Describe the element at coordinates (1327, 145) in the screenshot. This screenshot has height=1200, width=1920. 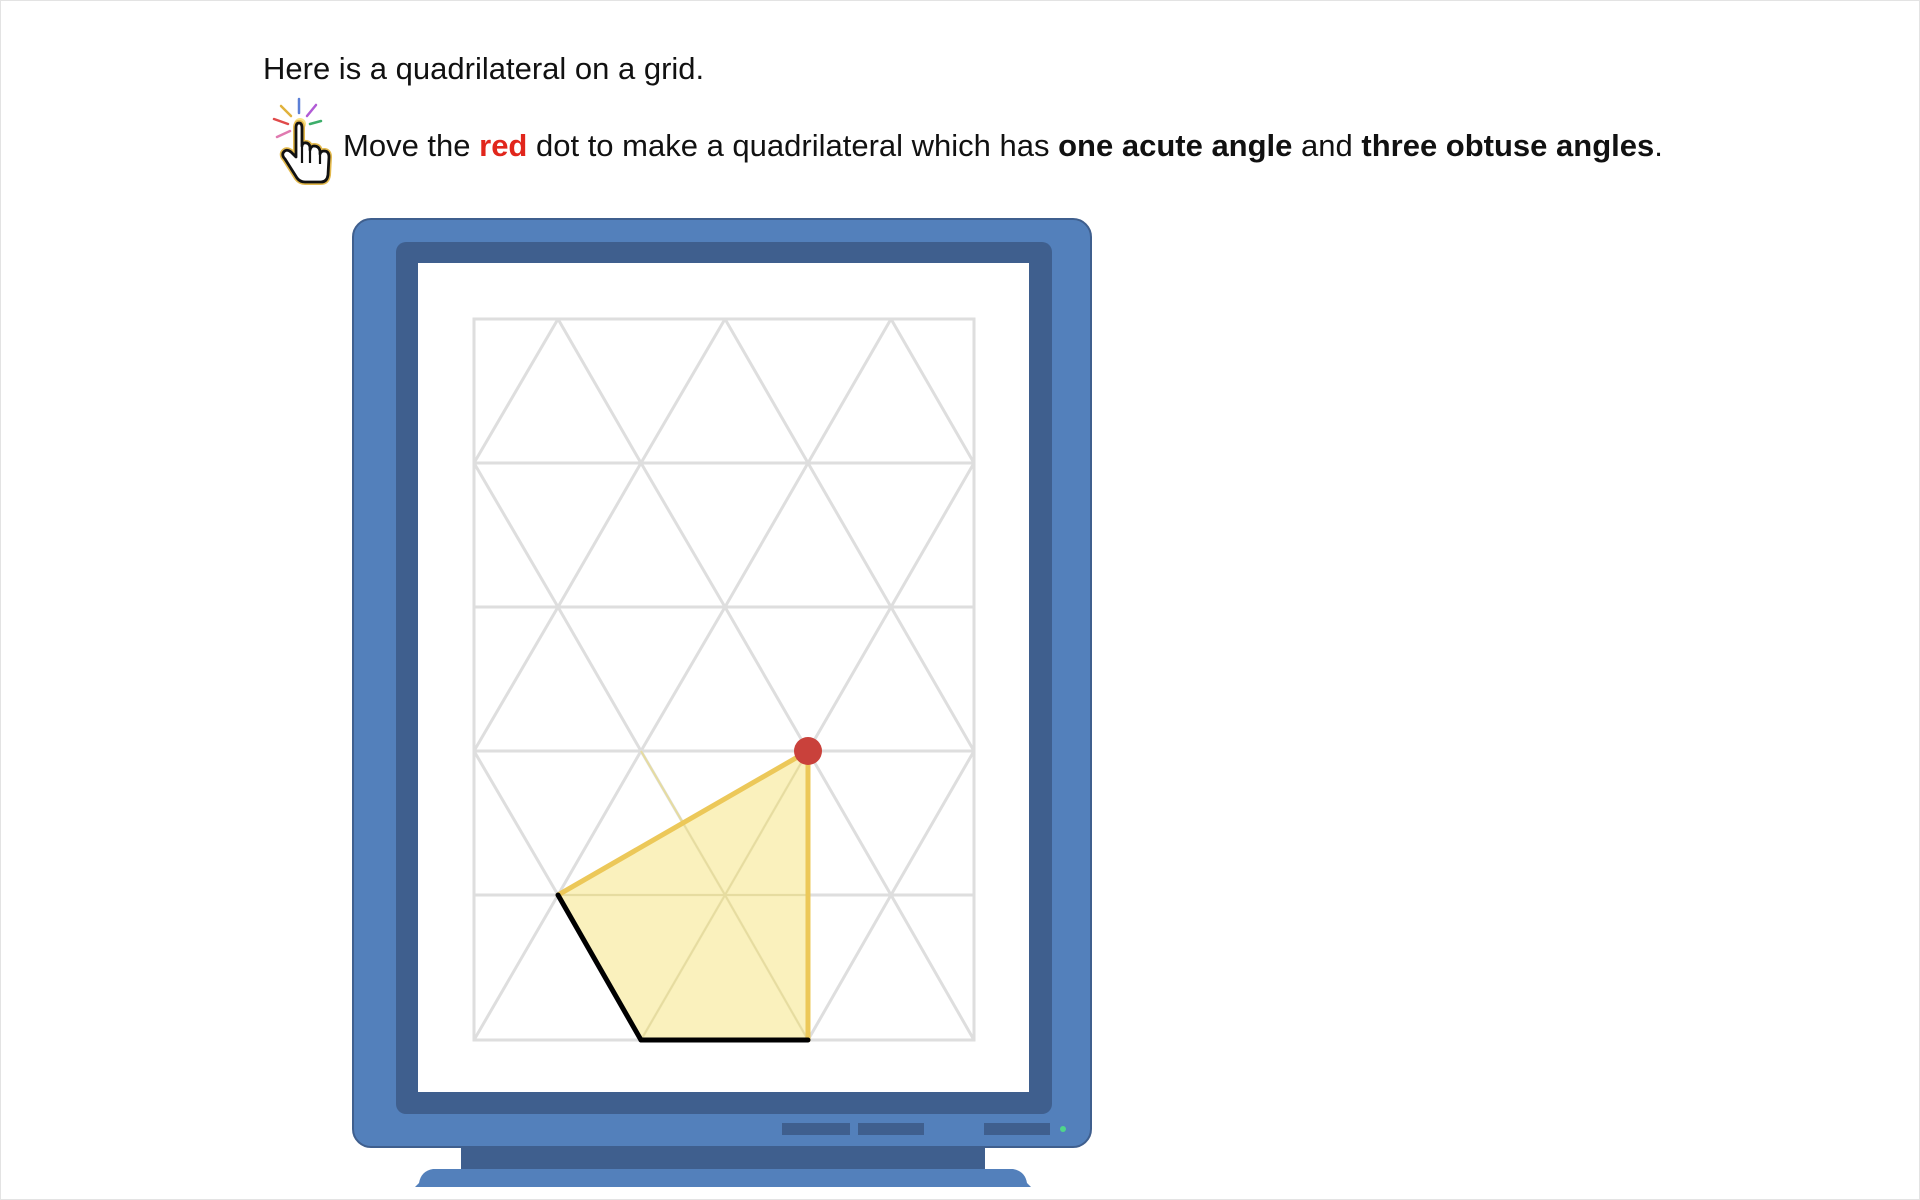
I see `instruction-part-3: and` at that location.